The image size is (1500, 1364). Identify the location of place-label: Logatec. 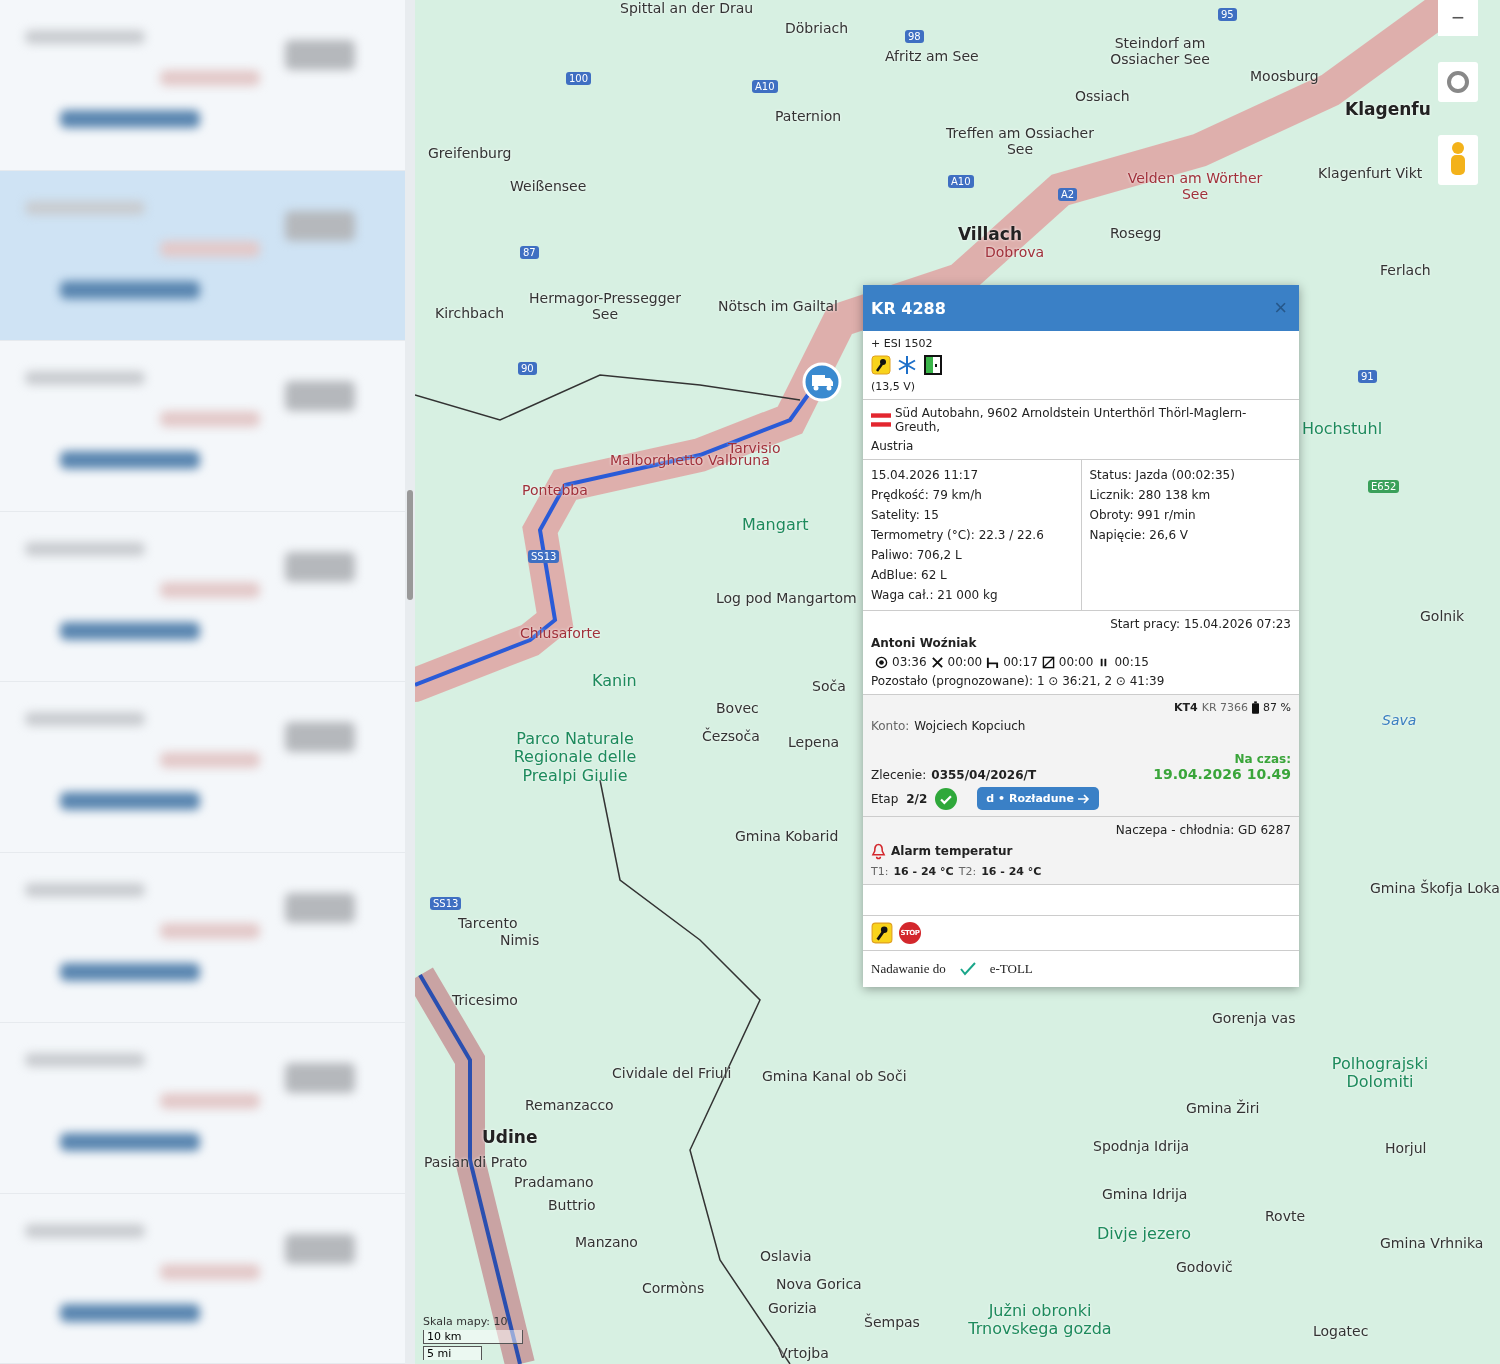
(1341, 1331).